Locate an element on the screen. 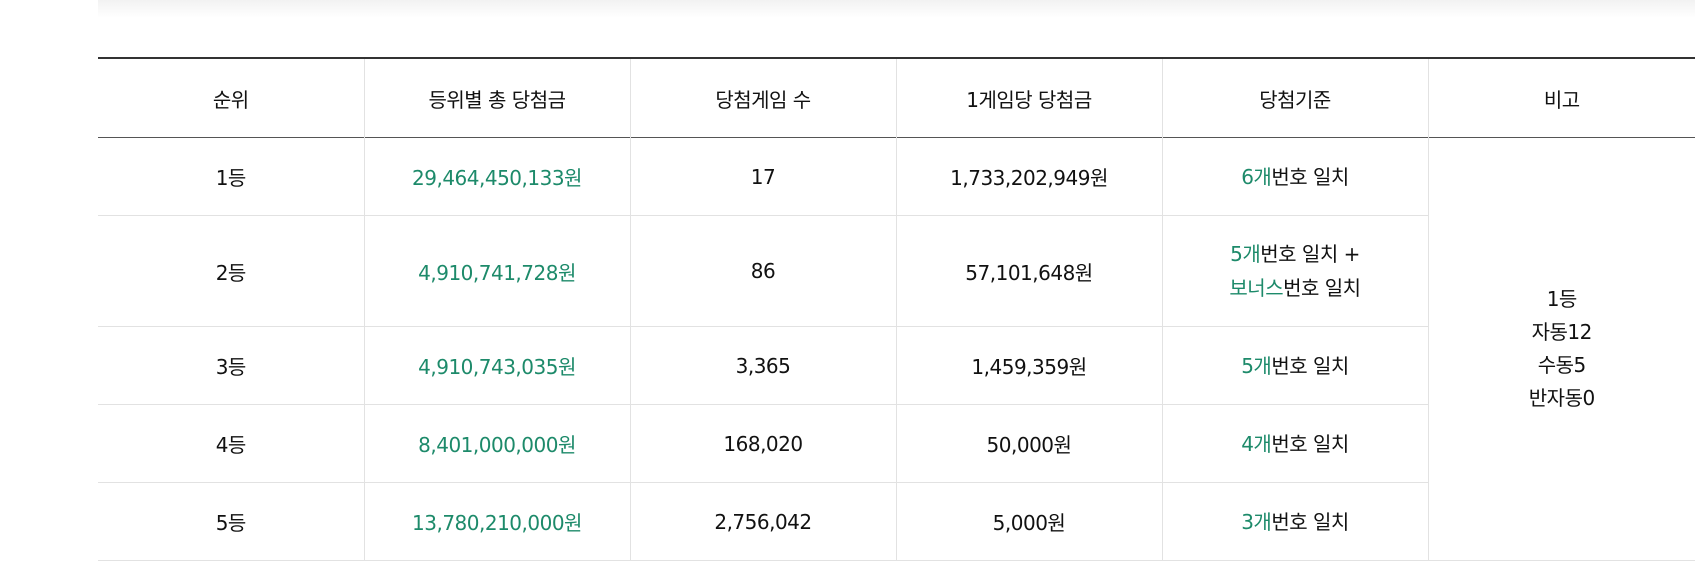  total-prize-cell: 8,401,000,000원 is located at coordinates (497, 443).